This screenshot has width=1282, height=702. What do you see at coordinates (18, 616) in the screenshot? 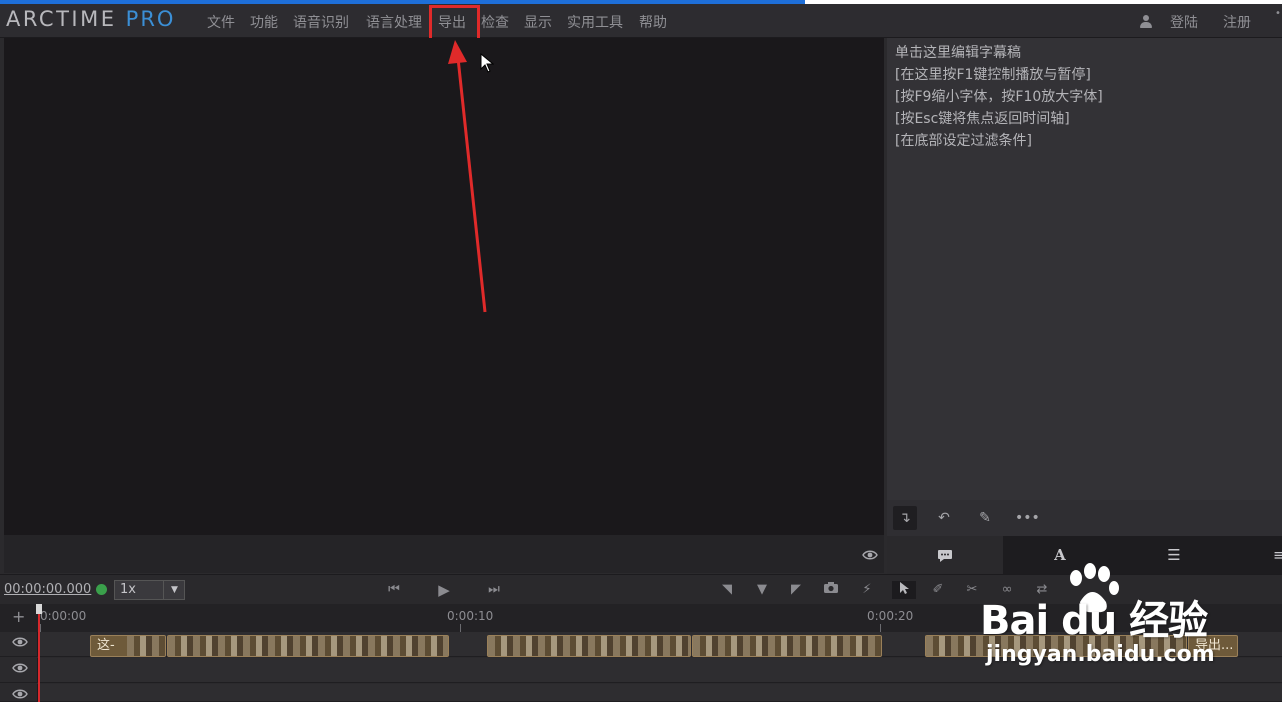
I see `add-track-icon: +` at bounding box center [18, 616].